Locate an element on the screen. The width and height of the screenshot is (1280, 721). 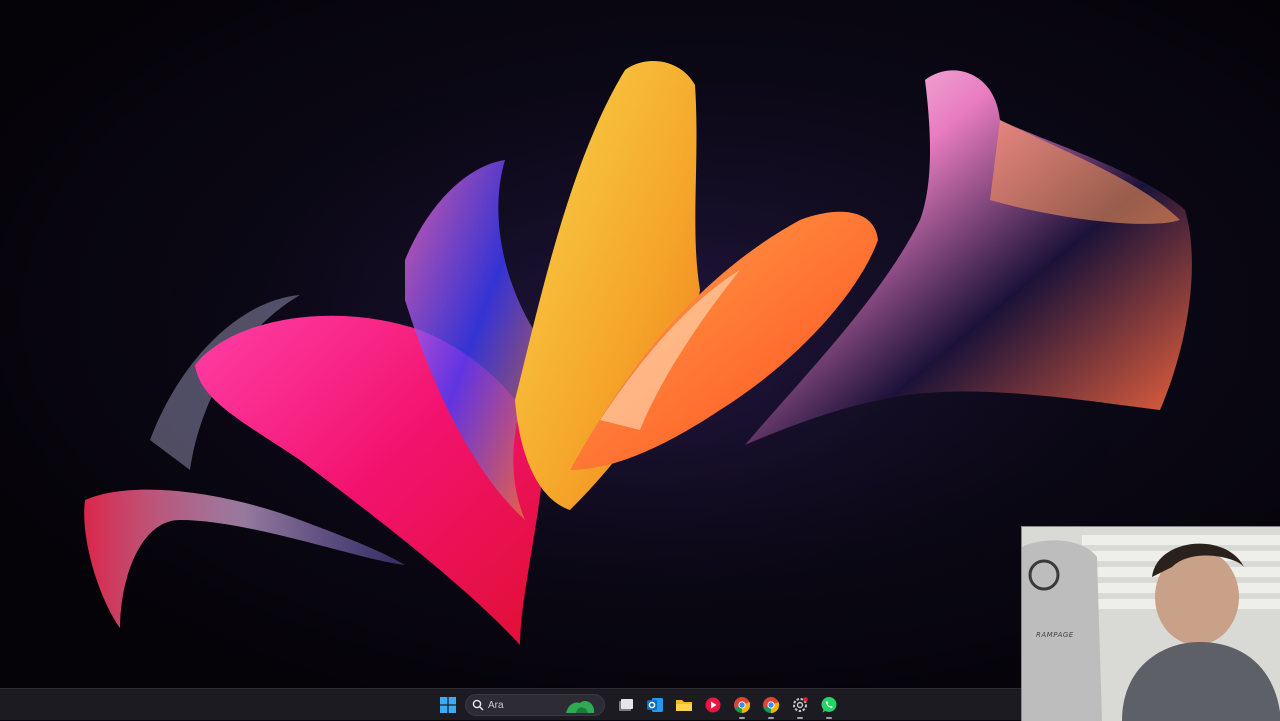
gear-icon is located at coordinates (800, 704).